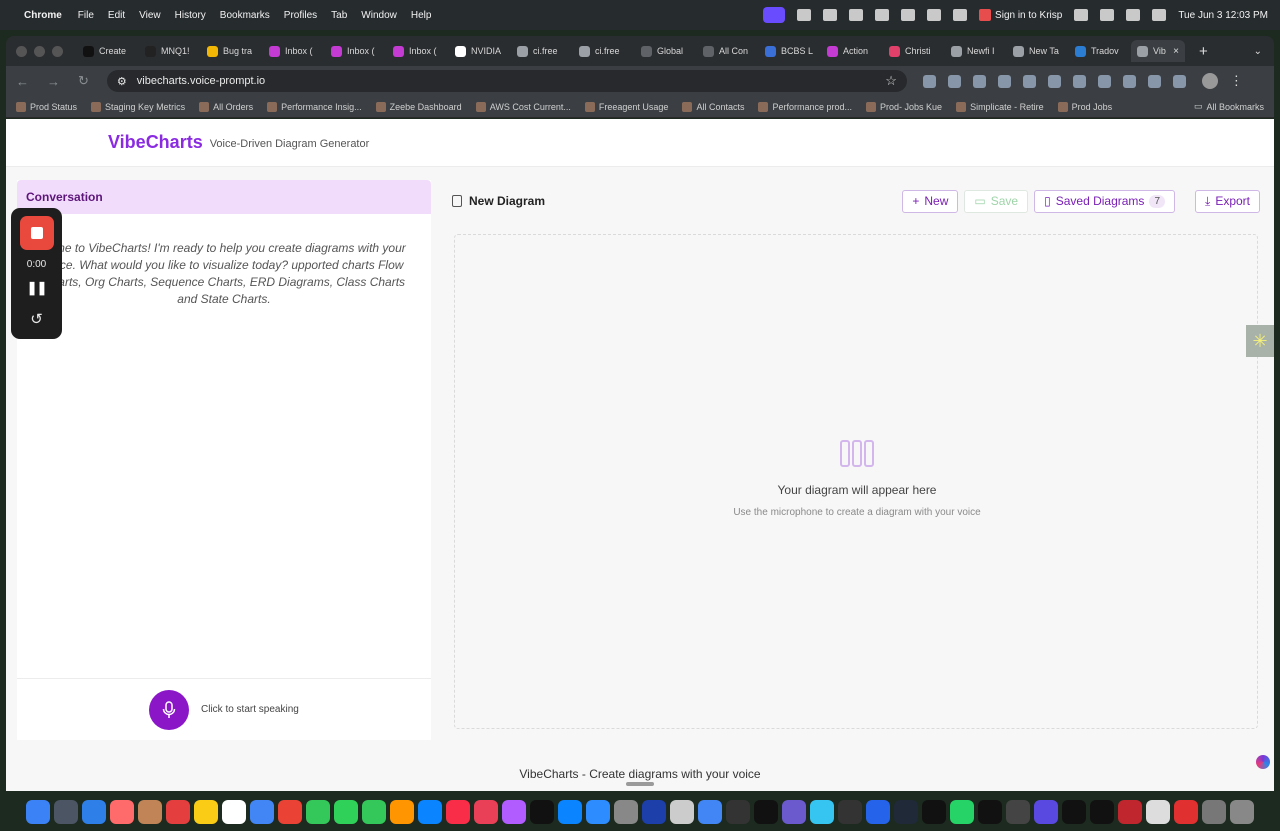 Image resolution: width=1280 pixels, height=831 pixels. Describe the element at coordinates (232, 51) in the screenshot. I see `browser-tab: Bug tra` at that location.